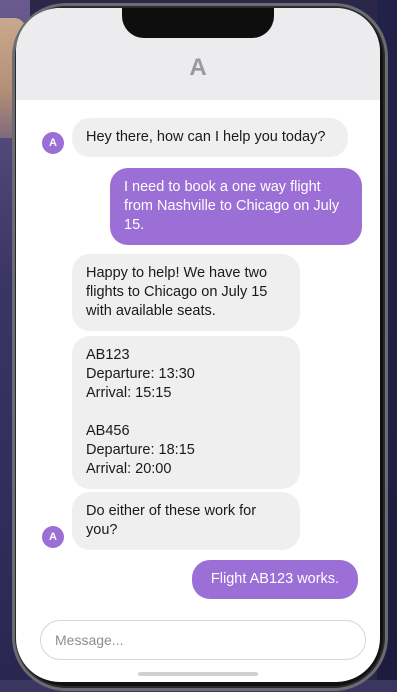 The image size is (397, 692). I want to click on message-input, so click(203, 640).